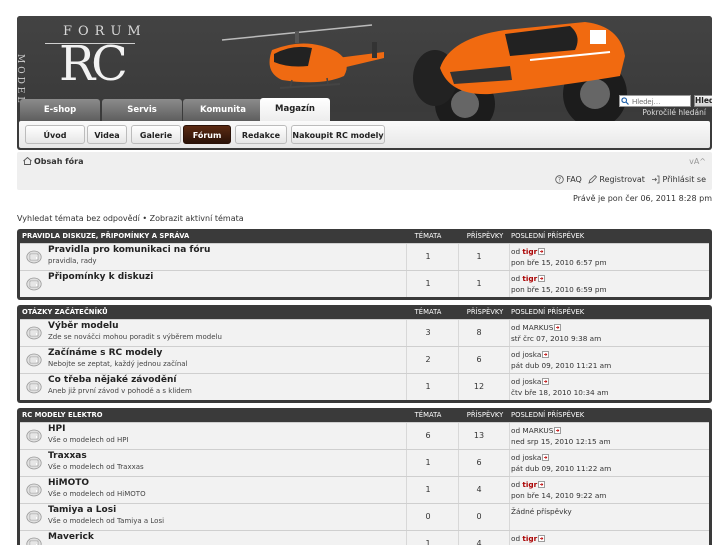  I want to click on forum-title: Pravidla pro komunikaci na fóru, so click(129, 250).